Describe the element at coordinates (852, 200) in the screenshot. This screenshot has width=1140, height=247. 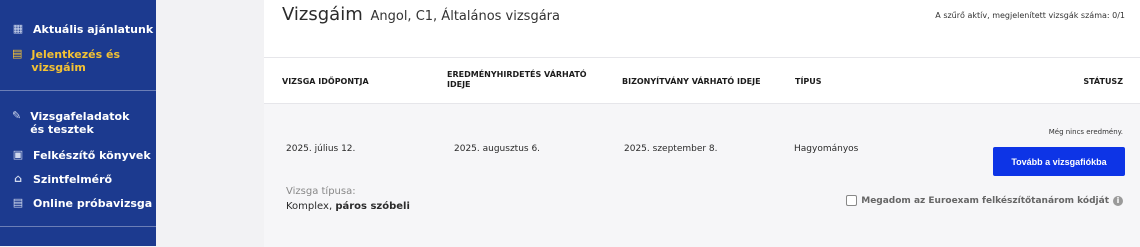
I see `consent-checkbox` at that location.